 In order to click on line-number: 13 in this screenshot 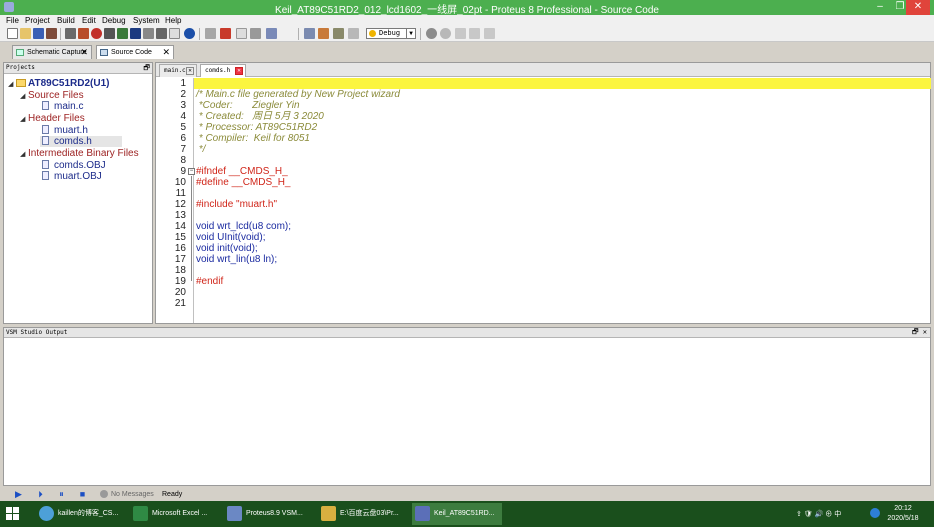, I will do `click(180, 215)`.